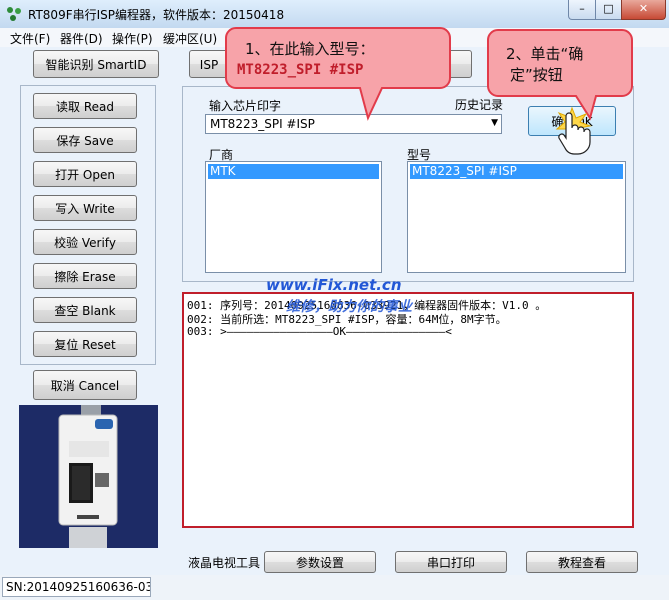 Image resolution: width=669 pixels, height=600 pixels. What do you see at coordinates (545, 54) in the screenshot?
I see `callout-2-line1: 2、单击“确` at bounding box center [545, 54].